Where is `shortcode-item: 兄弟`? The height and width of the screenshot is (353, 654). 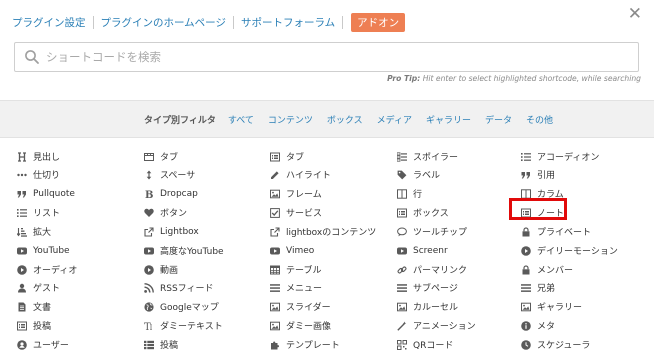
shortcode-item: 兄弟 is located at coordinates (538, 287).